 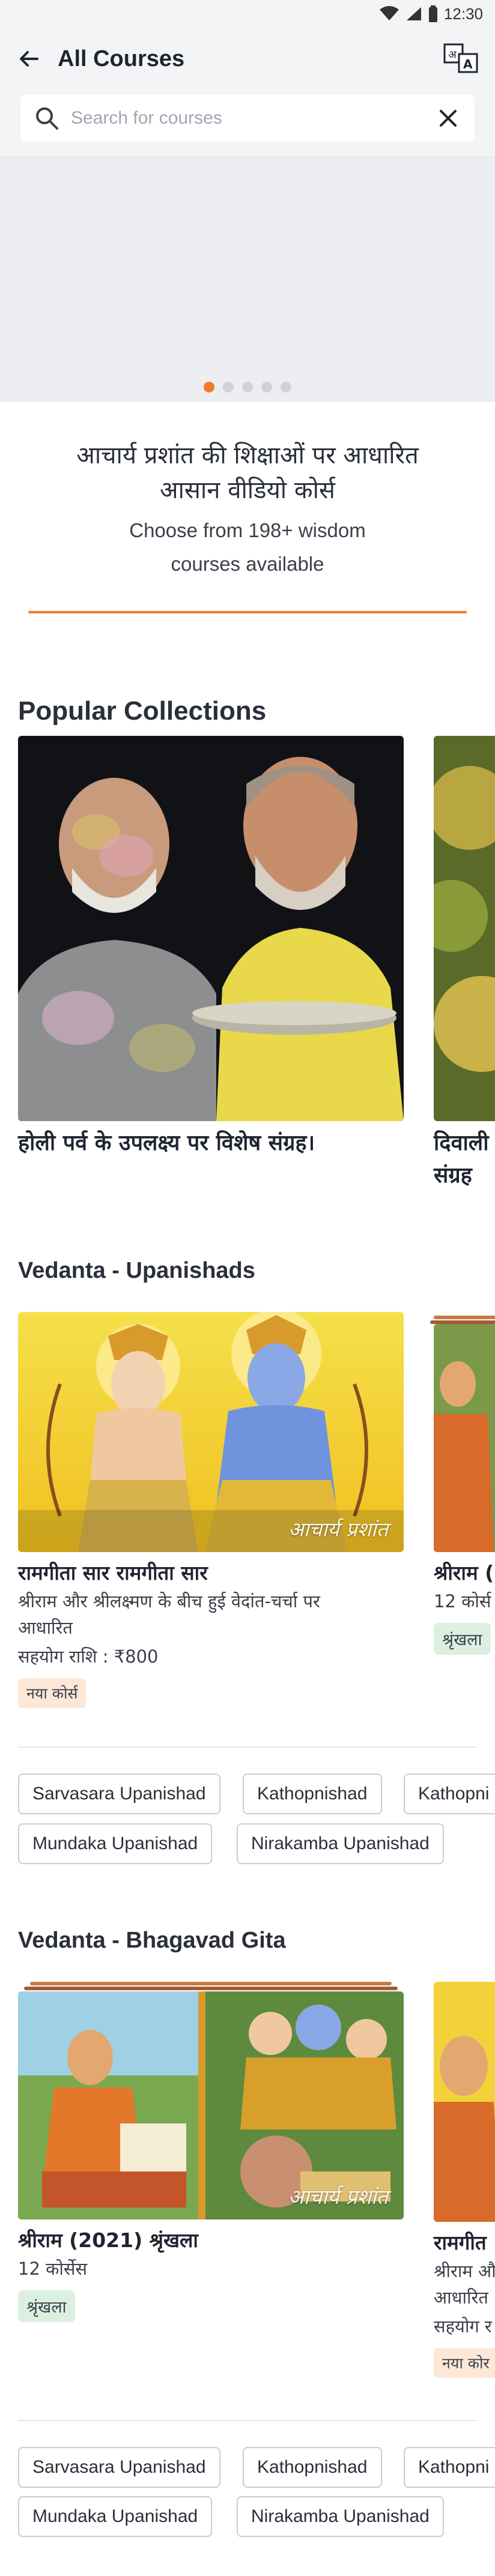 What do you see at coordinates (414, 13) in the screenshot?
I see `signal-icon` at bounding box center [414, 13].